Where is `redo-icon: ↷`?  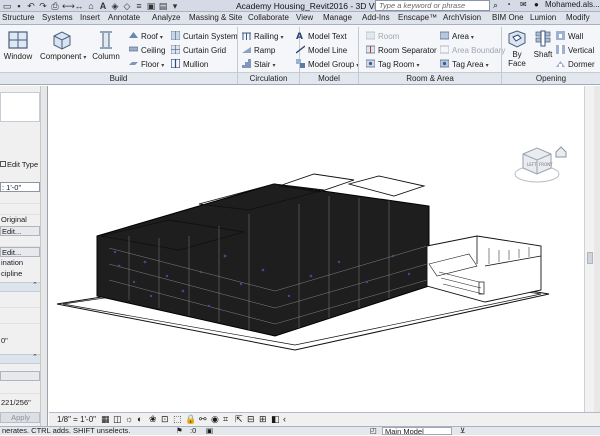 redo-icon: ↷ is located at coordinates (43, 6).